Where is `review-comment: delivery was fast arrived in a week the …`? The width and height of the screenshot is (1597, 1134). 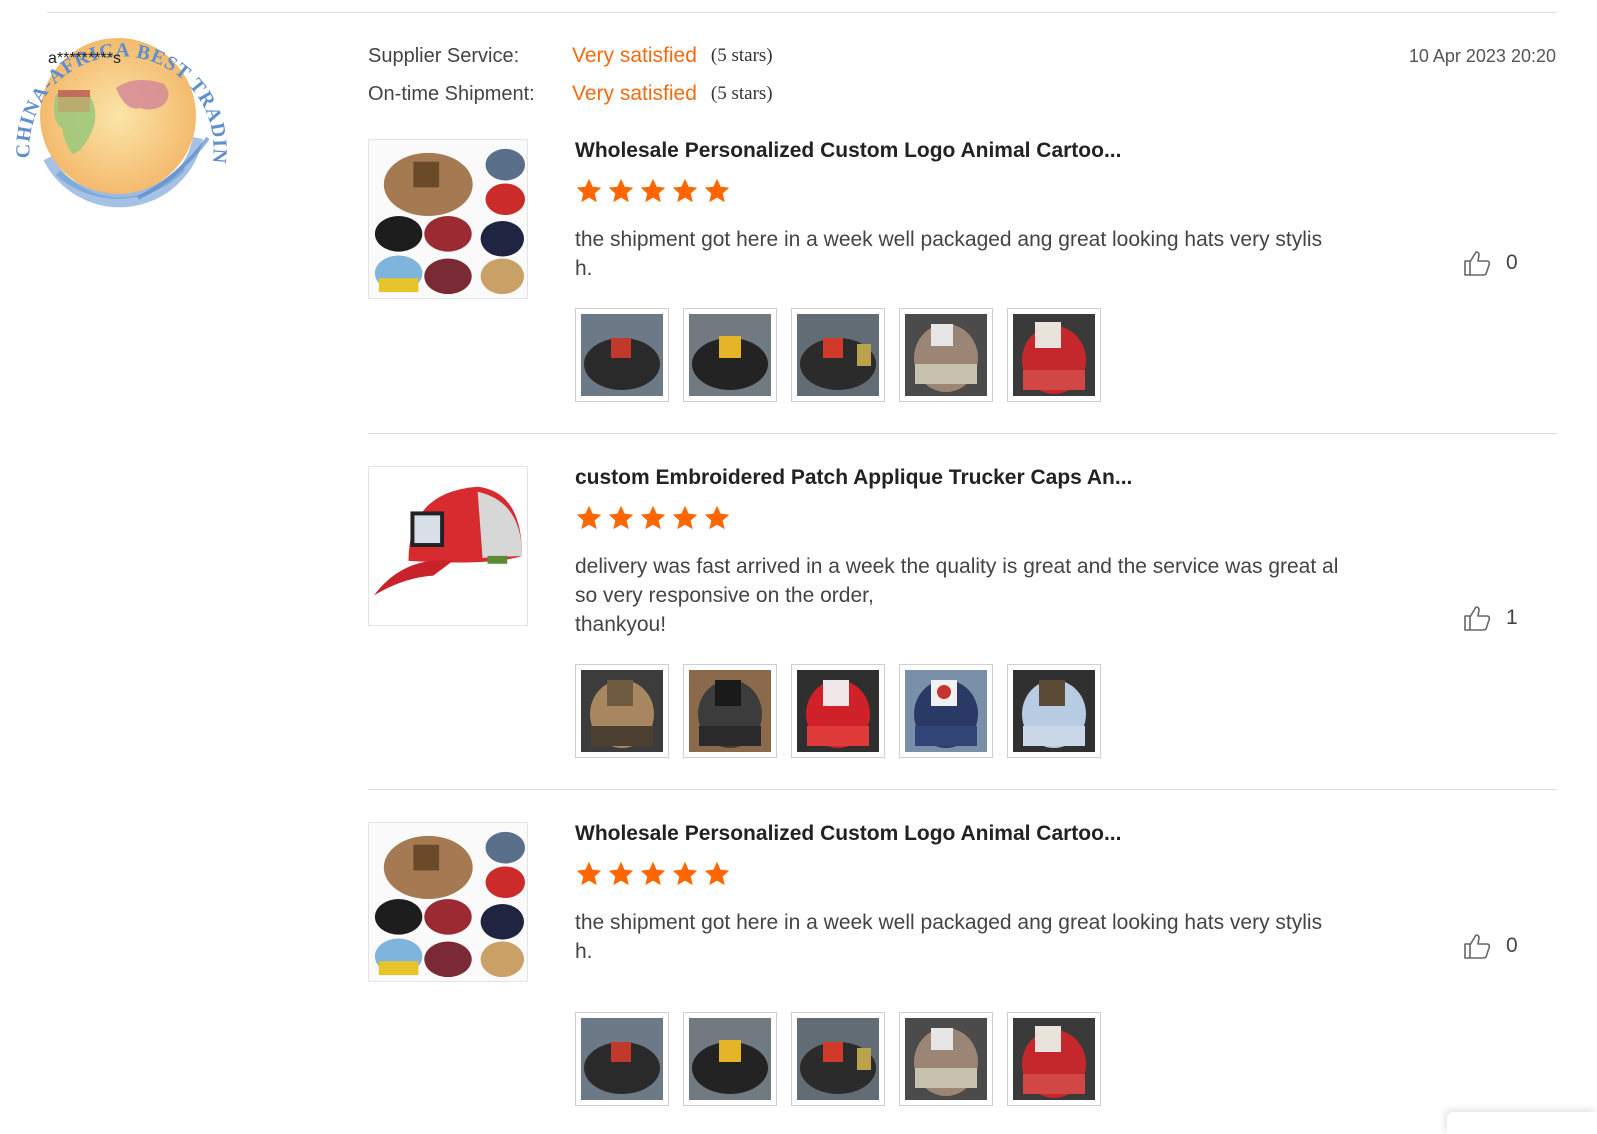
review-comment: delivery was fast arrived in a week the … is located at coordinates (957, 595).